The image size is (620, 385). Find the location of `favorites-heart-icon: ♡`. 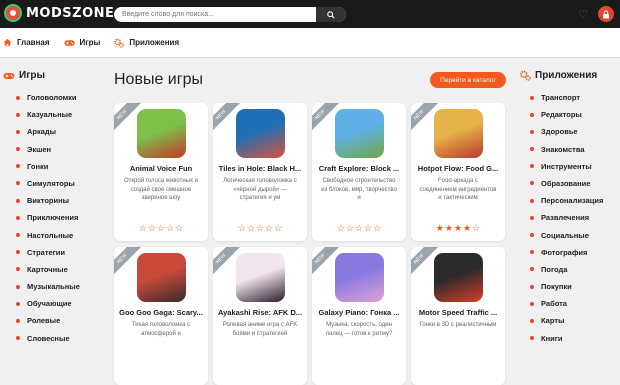

favorites-heart-icon: ♡ is located at coordinates (583, 14).